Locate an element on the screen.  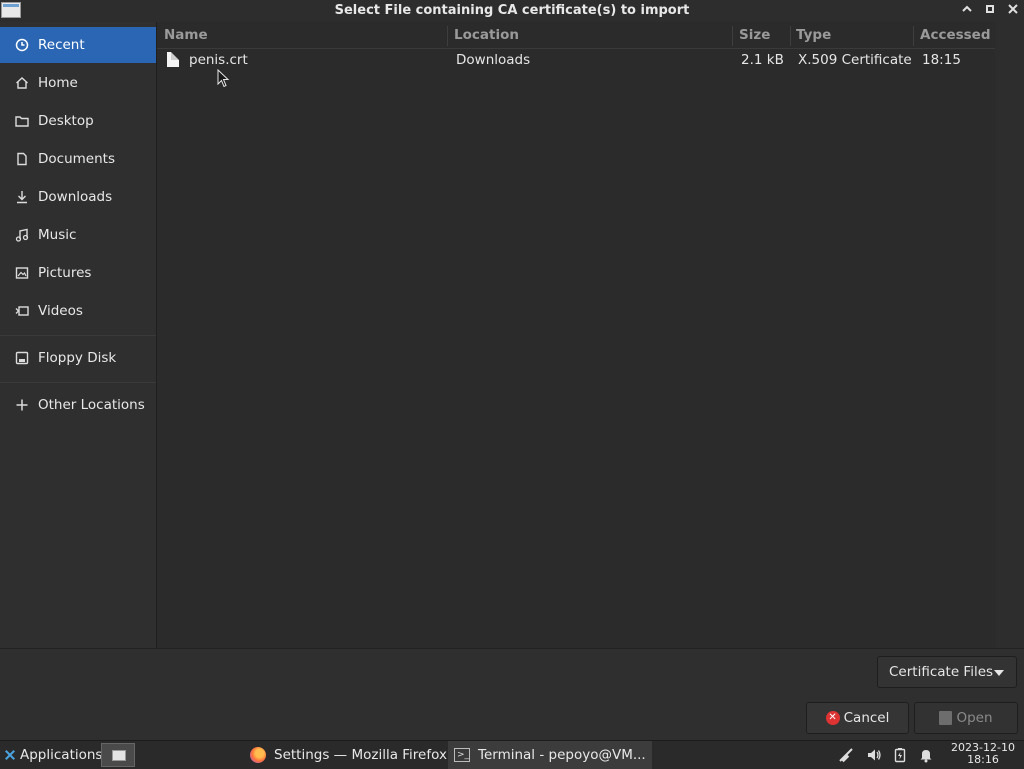
file-type-filter-dropdown: Certificate Files is located at coordinates (947, 672).